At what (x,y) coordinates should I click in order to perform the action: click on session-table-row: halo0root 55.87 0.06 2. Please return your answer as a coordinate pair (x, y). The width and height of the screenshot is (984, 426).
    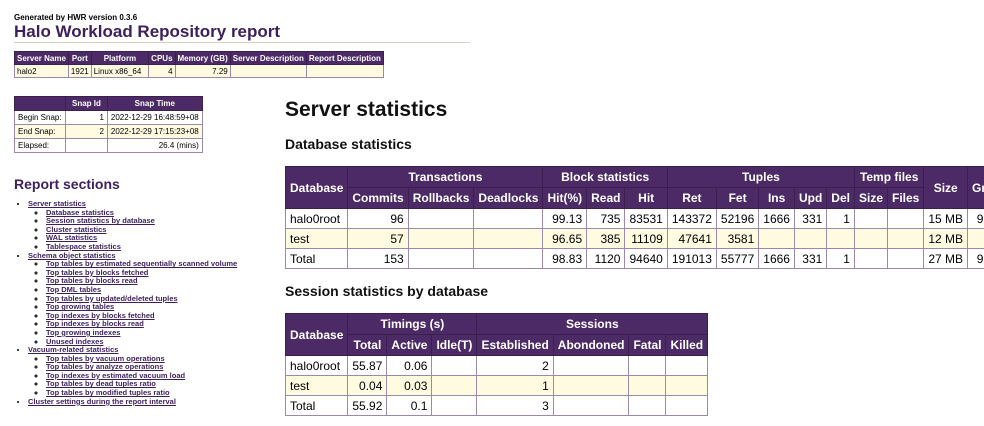
    Looking at the image, I should click on (496, 365).